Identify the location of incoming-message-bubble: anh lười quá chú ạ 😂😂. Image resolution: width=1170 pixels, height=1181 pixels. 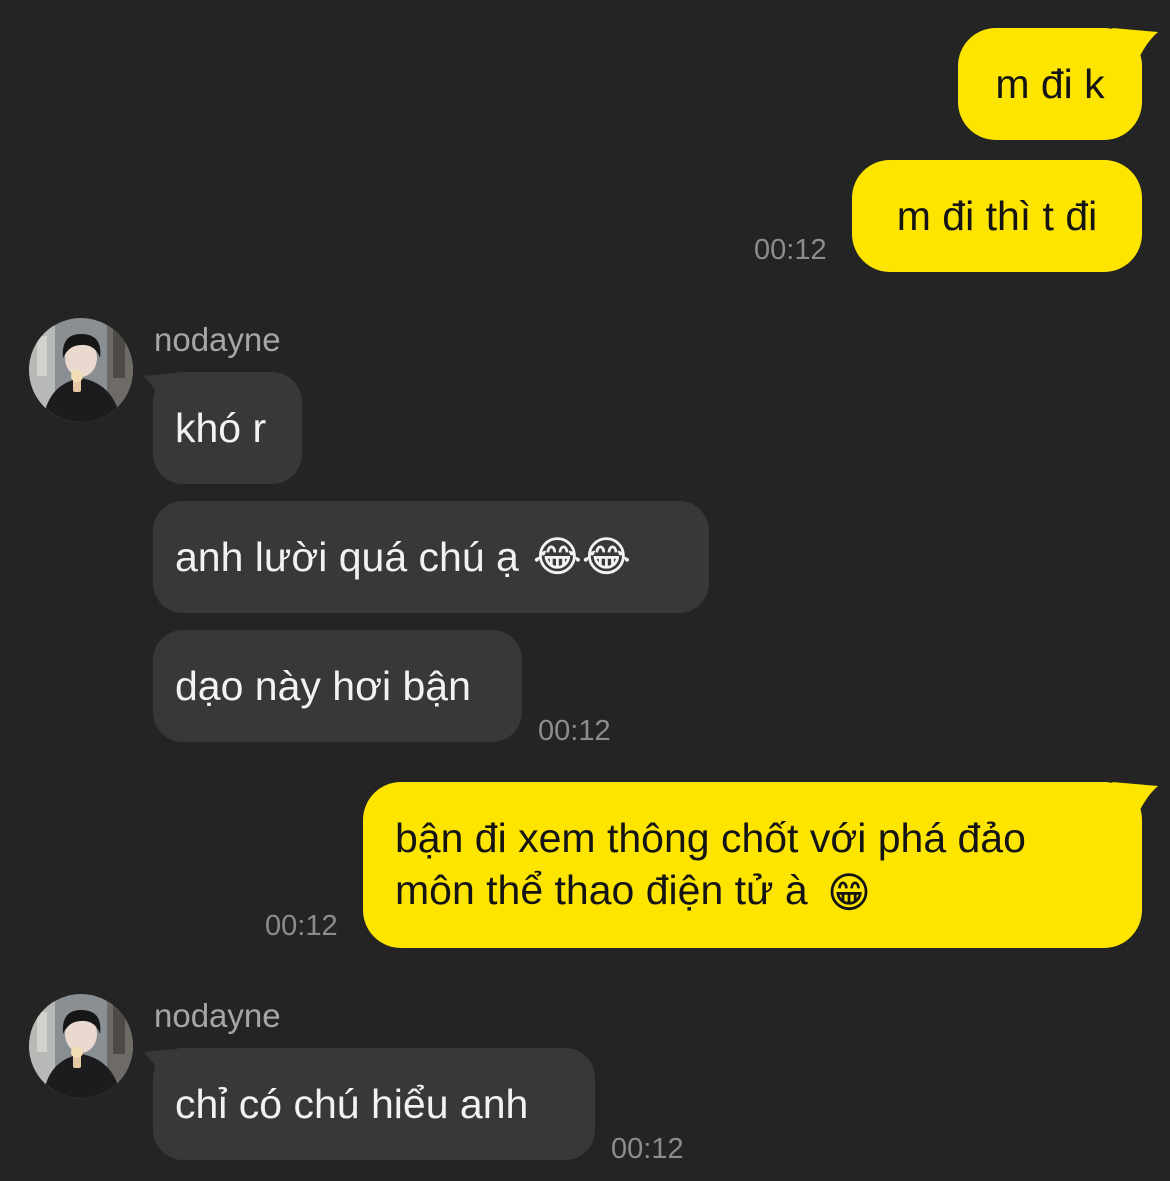
(431, 557).